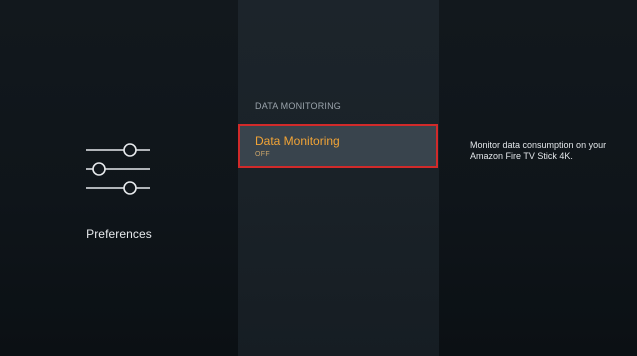 The image size is (637, 356). I want to click on preferences-sliders-icon, so click(118, 169).